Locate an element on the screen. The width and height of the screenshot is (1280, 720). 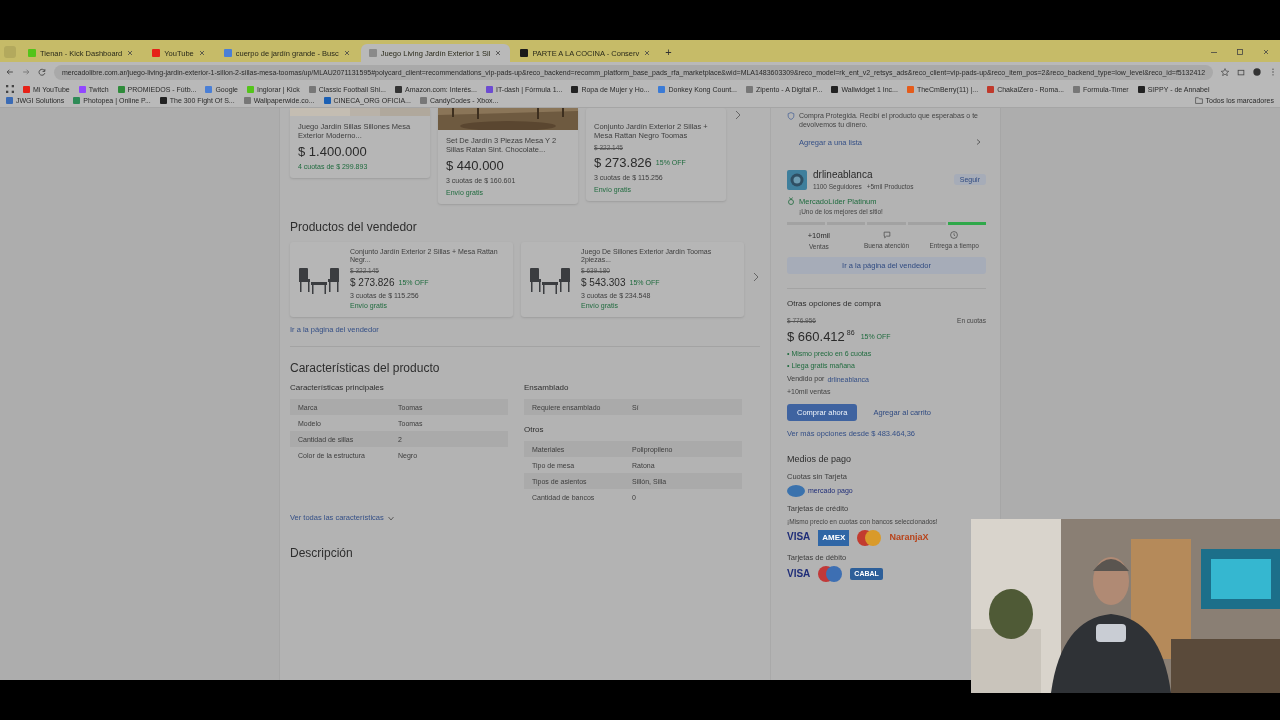
section-title: Descripción is located at coordinates (322, 553).